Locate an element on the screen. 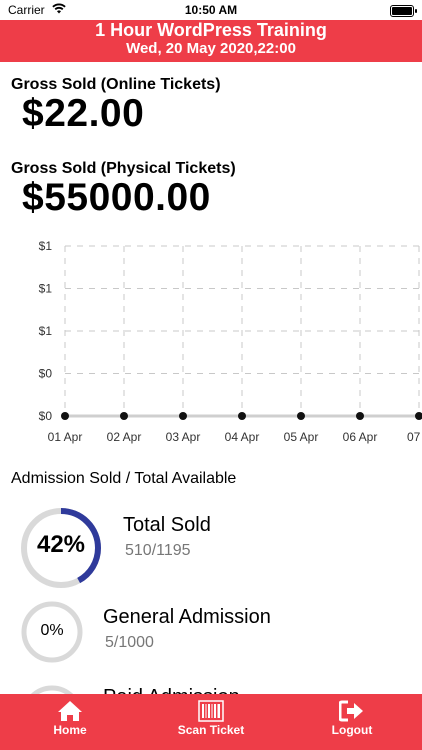  tab-scan-ticket: Scan Ticket is located at coordinates (211, 722).